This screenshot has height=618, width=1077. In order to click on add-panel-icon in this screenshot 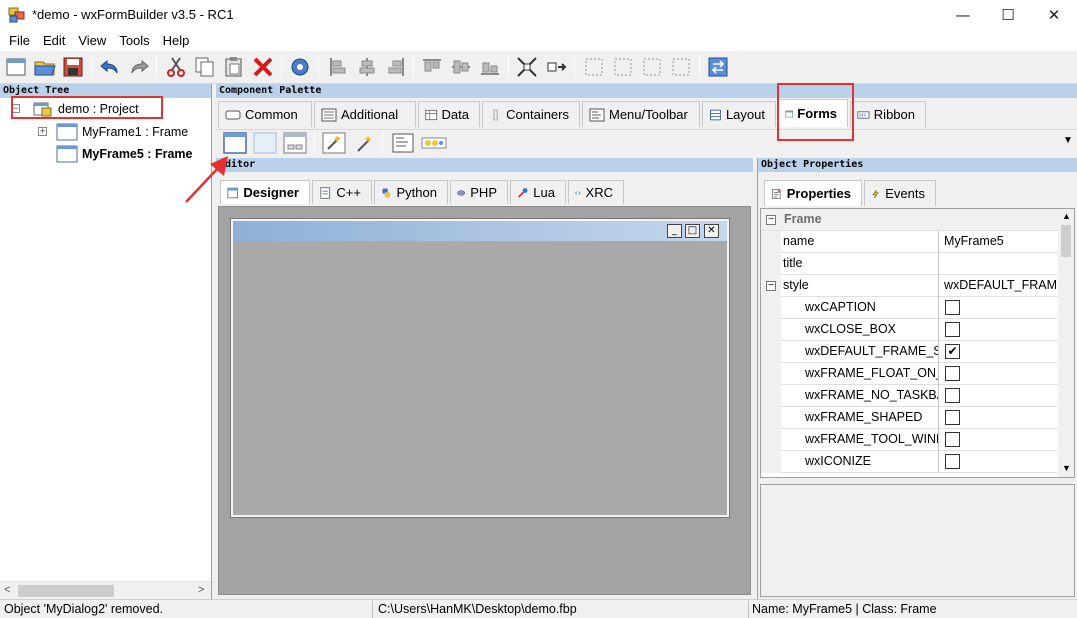, I will do `click(265, 143)`.